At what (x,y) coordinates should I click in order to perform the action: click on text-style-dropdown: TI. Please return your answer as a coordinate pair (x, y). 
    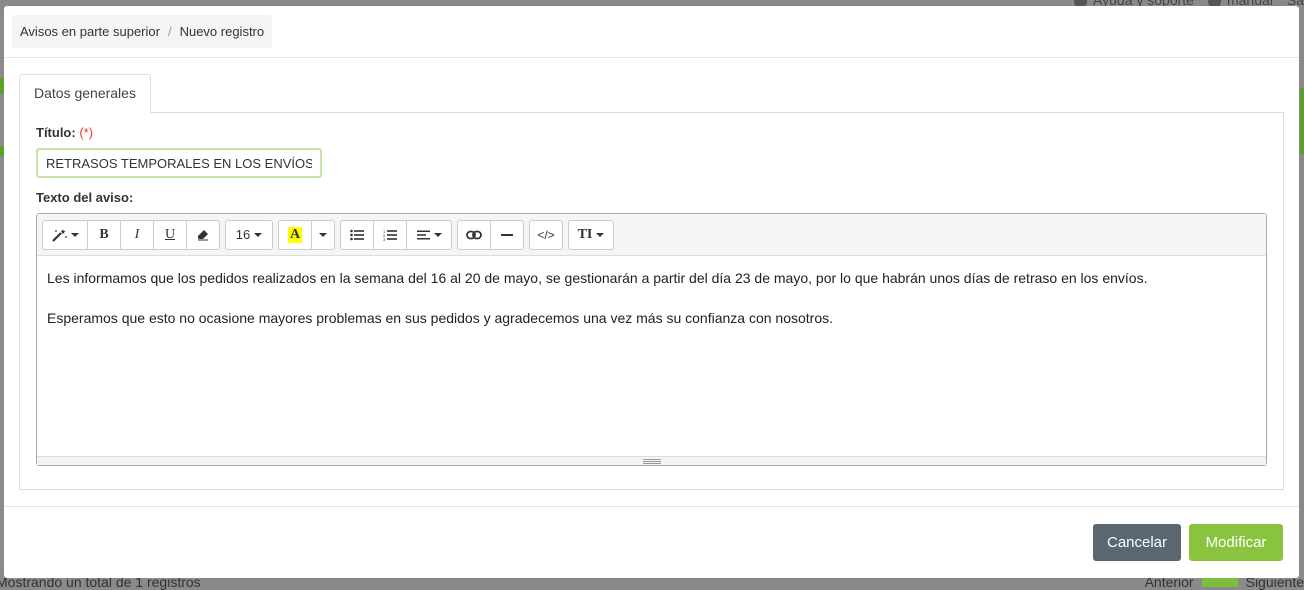
    Looking at the image, I should click on (591, 234).